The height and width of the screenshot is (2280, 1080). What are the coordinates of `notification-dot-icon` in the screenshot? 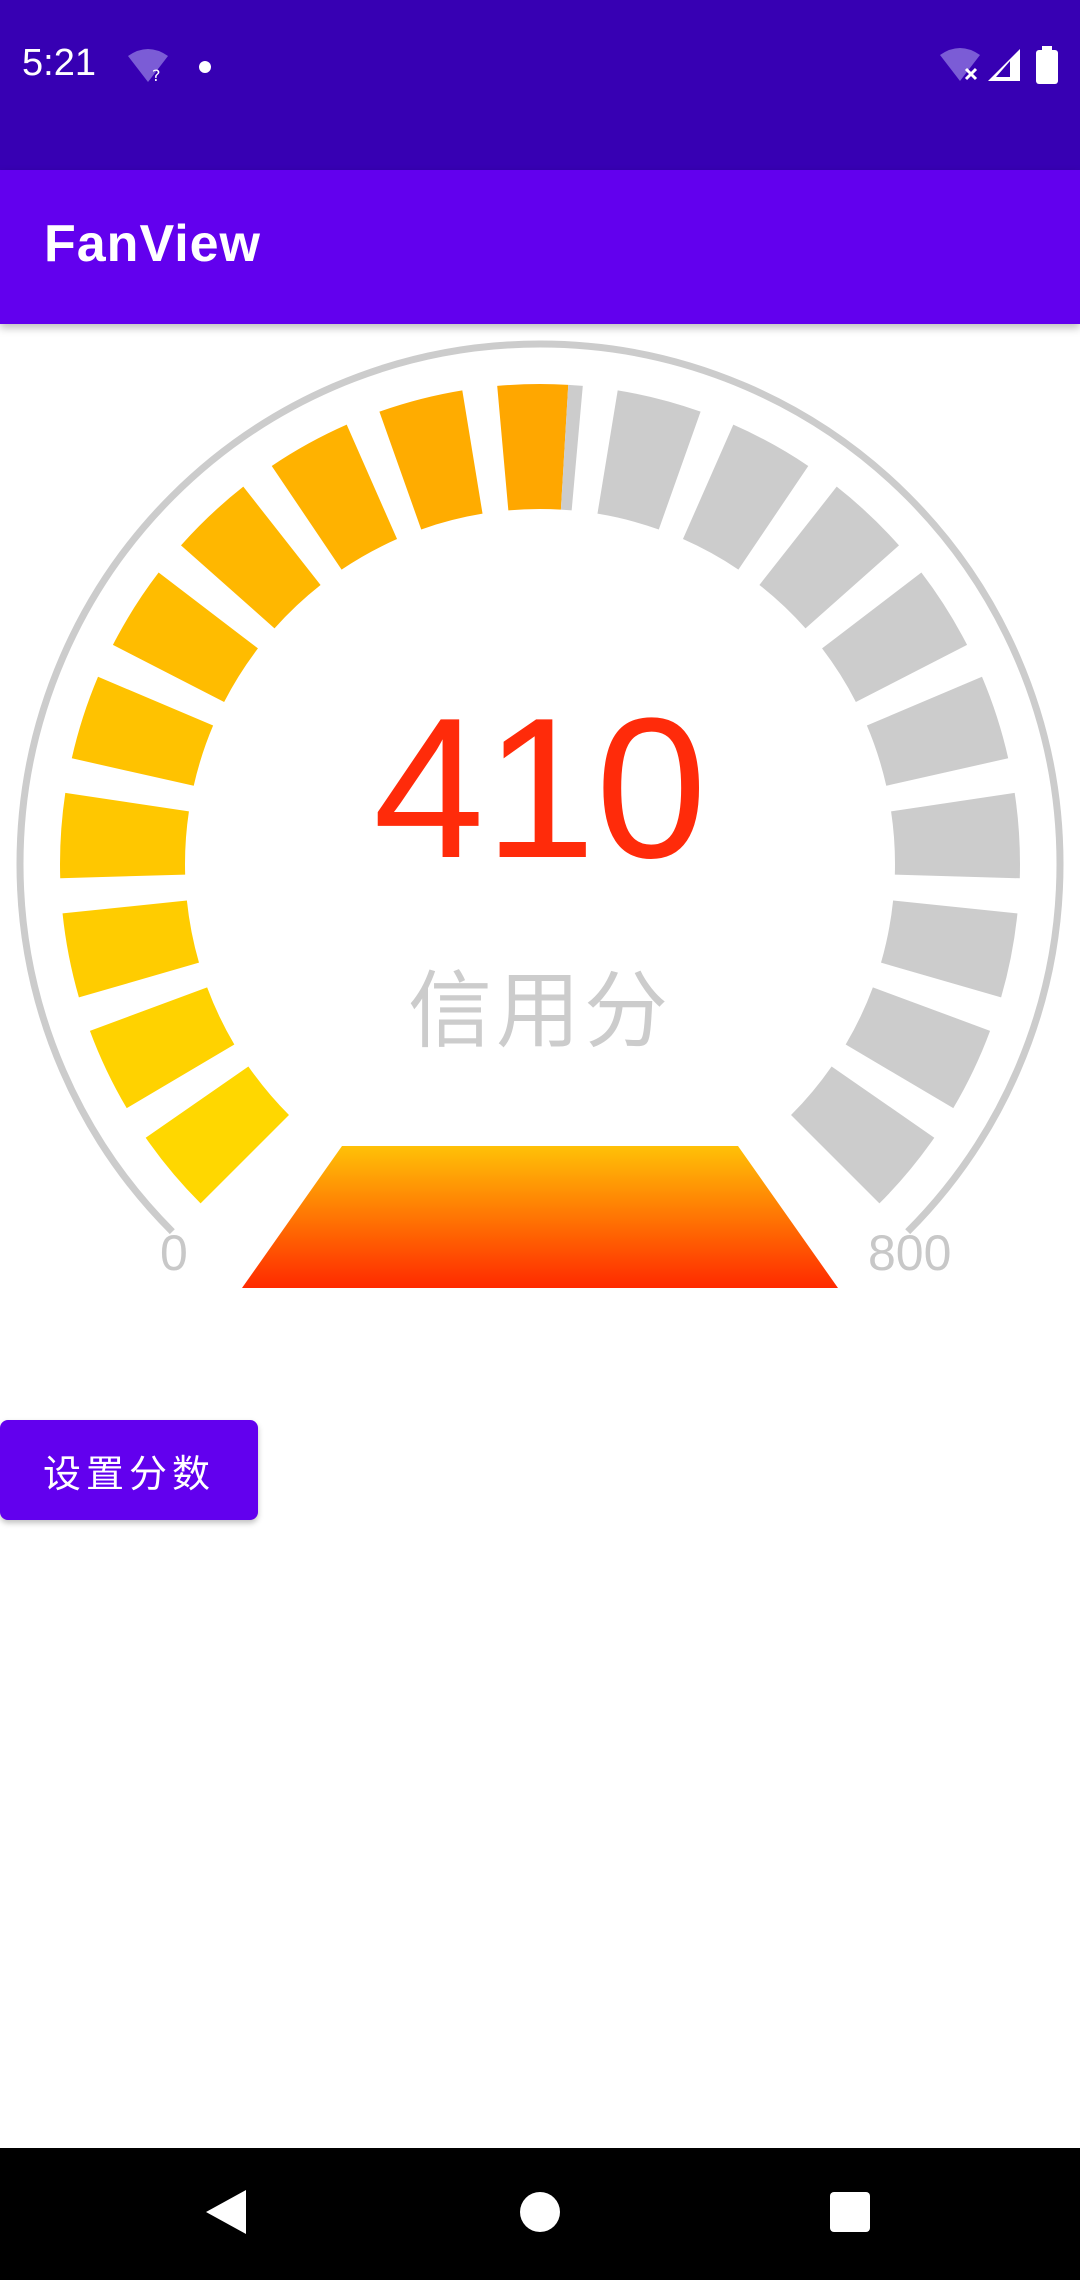 It's located at (205, 68).